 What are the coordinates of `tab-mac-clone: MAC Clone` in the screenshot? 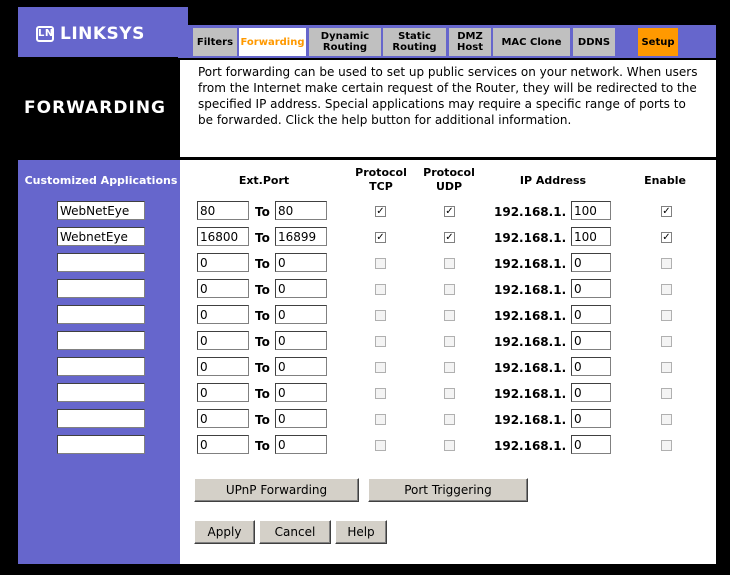 It's located at (531, 42).